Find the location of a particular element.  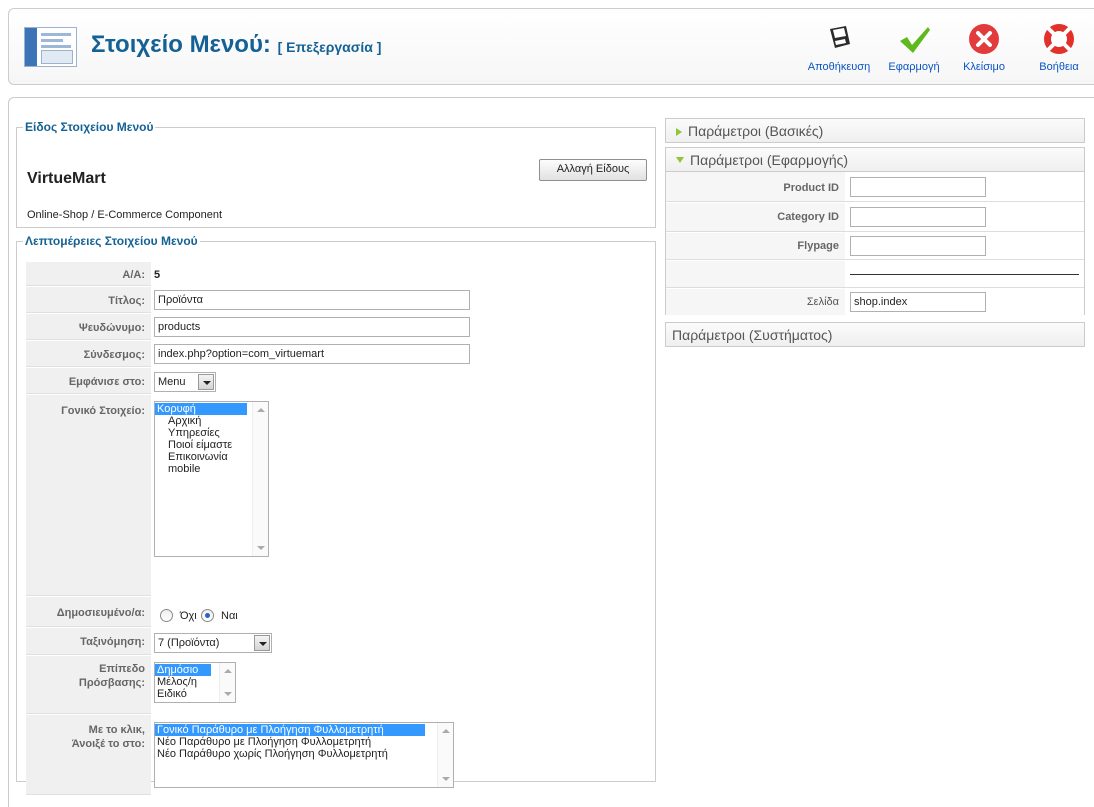

flypage-input is located at coordinates (918, 246).